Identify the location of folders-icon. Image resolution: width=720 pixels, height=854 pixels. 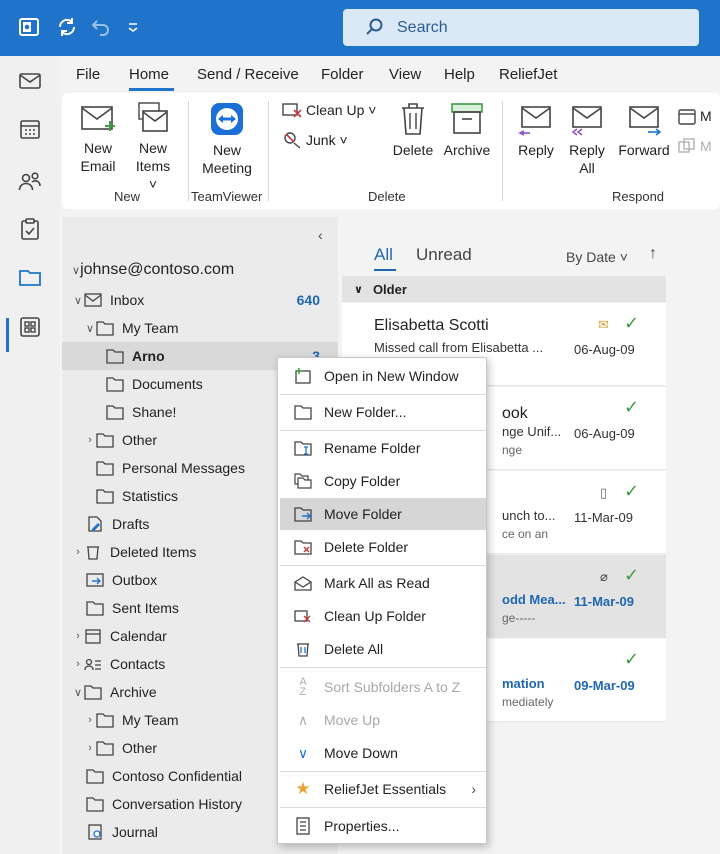
(30, 277).